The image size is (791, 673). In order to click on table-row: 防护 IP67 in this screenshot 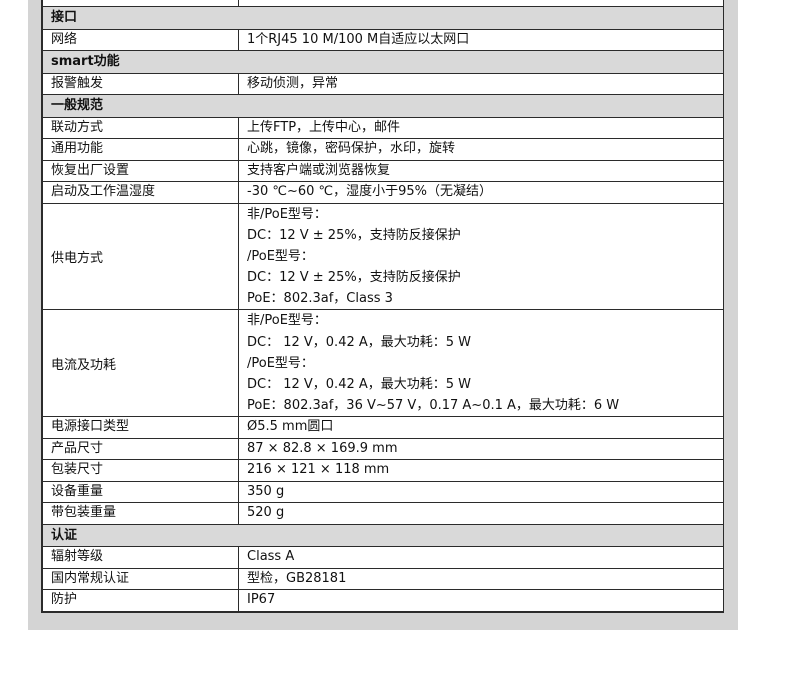, I will do `click(383, 600)`.